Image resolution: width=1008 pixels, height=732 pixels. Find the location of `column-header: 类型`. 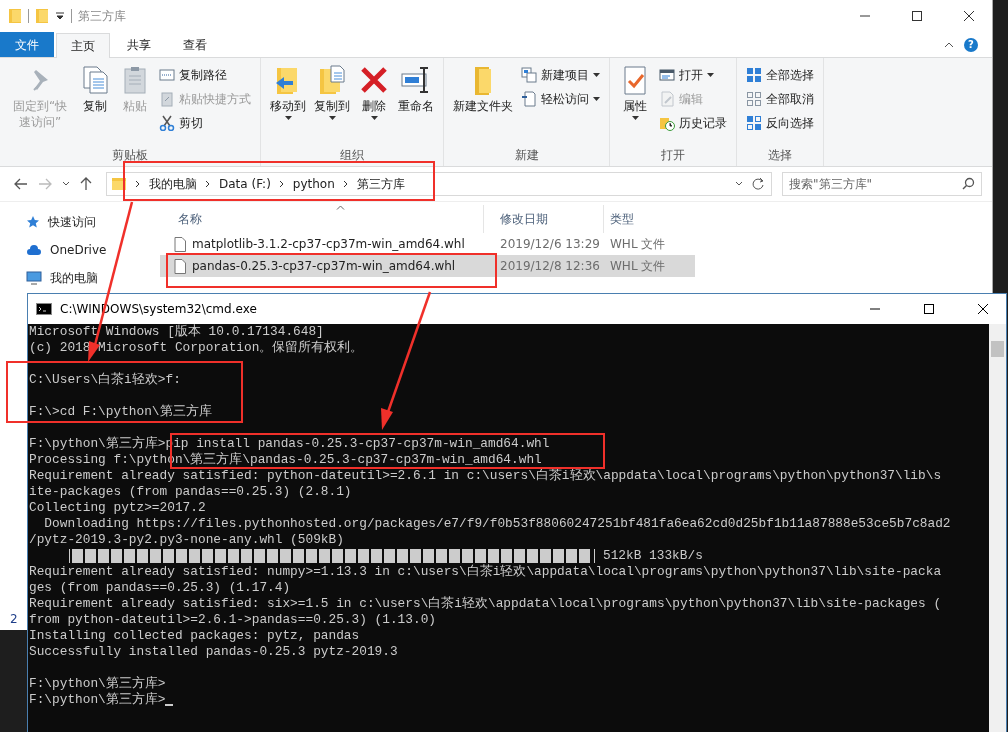

column-header: 类型 is located at coordinates (638, 219).